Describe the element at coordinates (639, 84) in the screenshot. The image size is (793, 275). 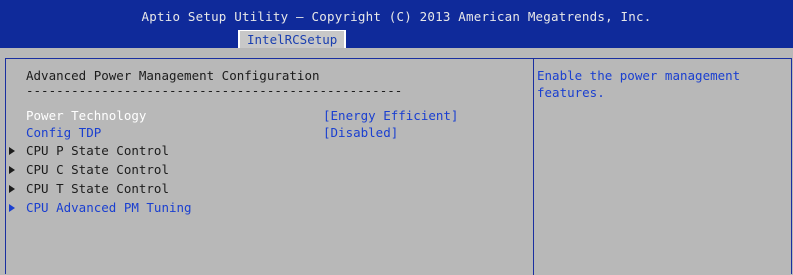
I see `help-text: Enable the power management features.` at that location.